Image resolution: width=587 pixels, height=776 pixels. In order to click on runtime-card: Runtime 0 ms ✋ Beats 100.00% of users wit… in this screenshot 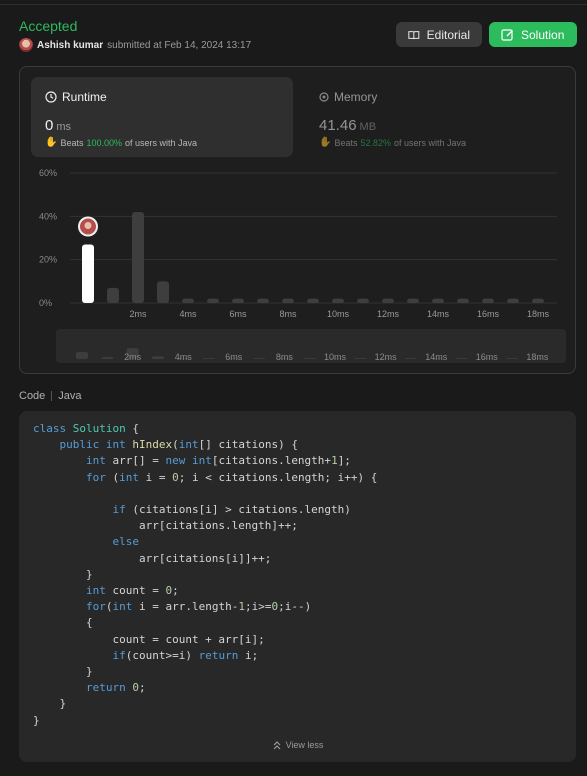, I will do `click(162, 117)`.